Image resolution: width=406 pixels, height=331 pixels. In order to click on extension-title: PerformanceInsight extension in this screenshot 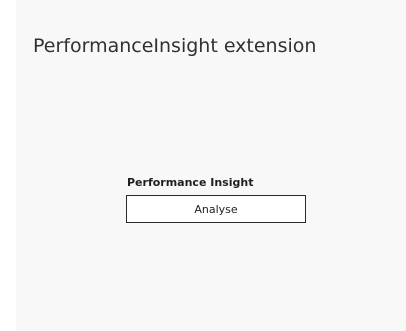, I will do `click(175, 46)`.